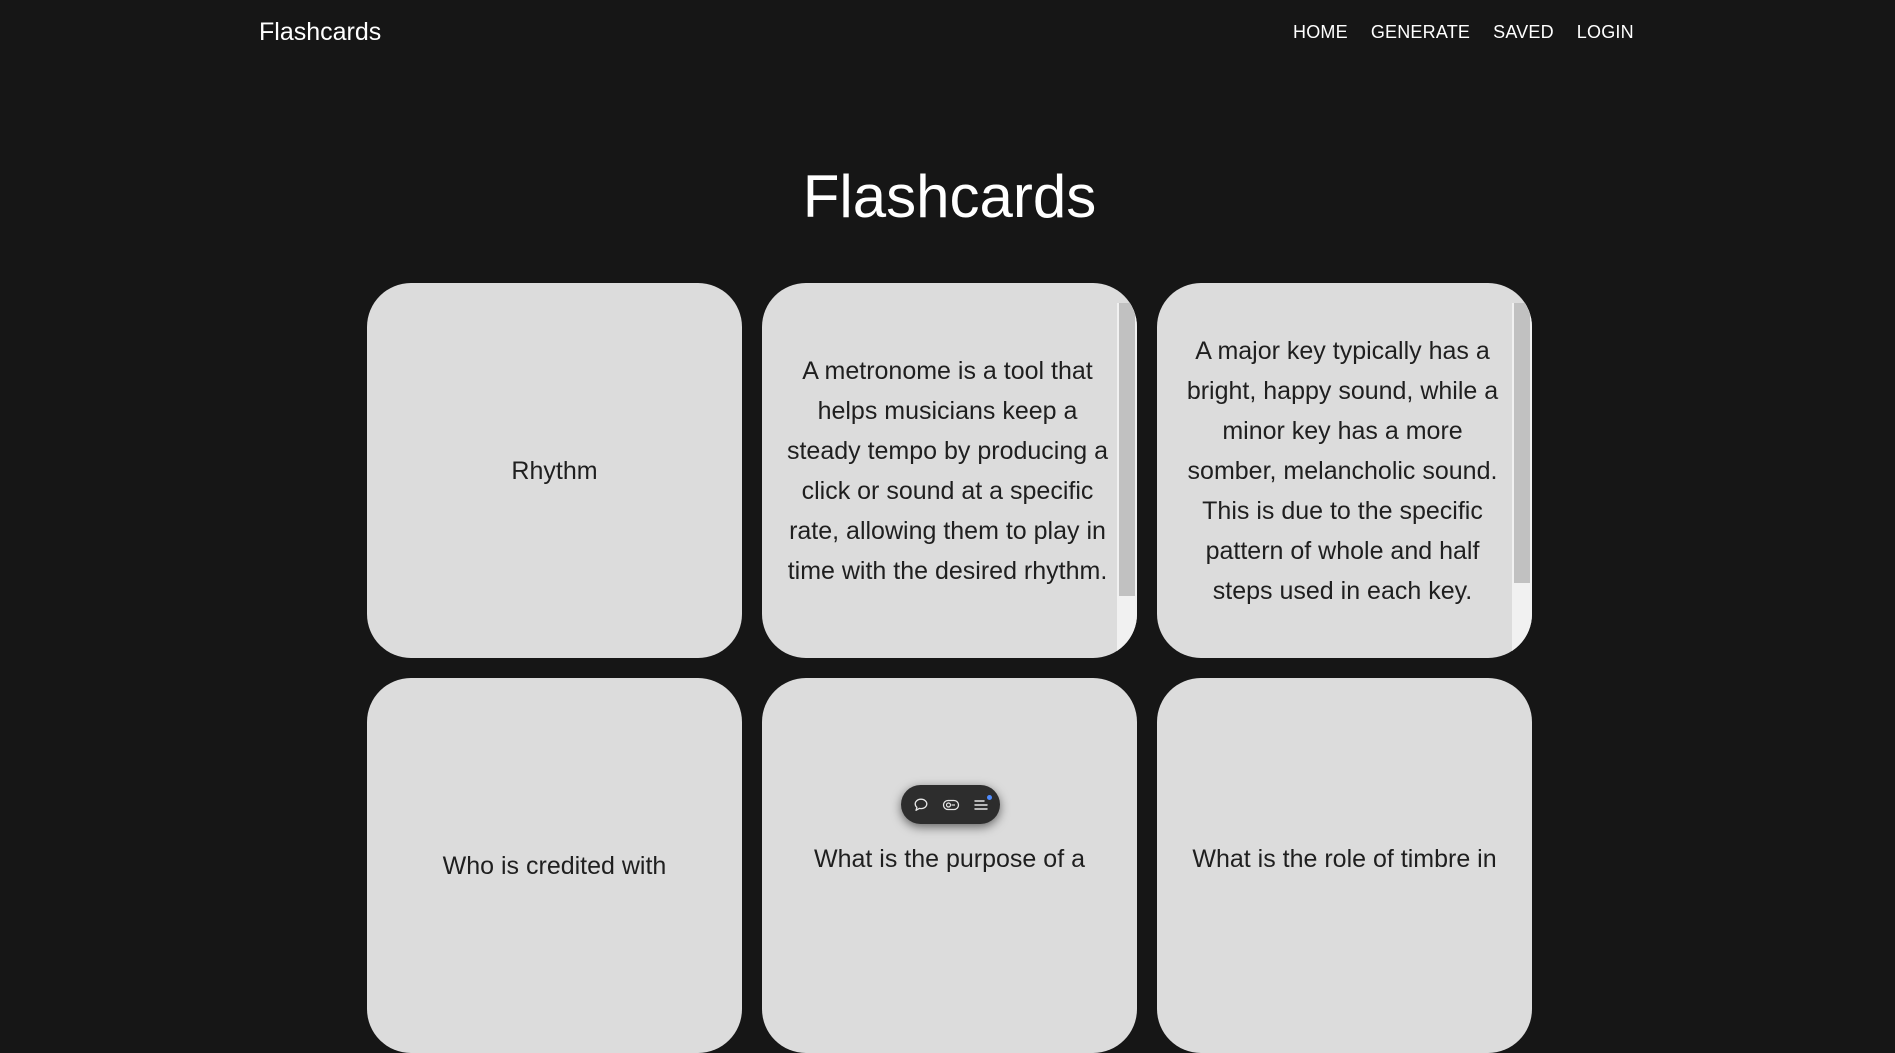 This screenshot has width=1895, height=1053. I want to click on flashcard: What is the role of timbre in, so click(1344, 865).